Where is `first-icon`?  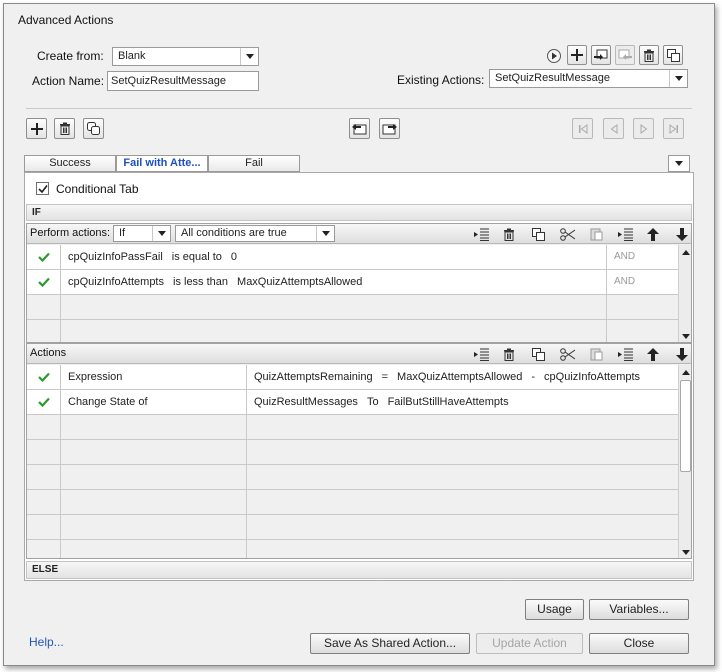
first-icon is located at coordinates (582, 128).